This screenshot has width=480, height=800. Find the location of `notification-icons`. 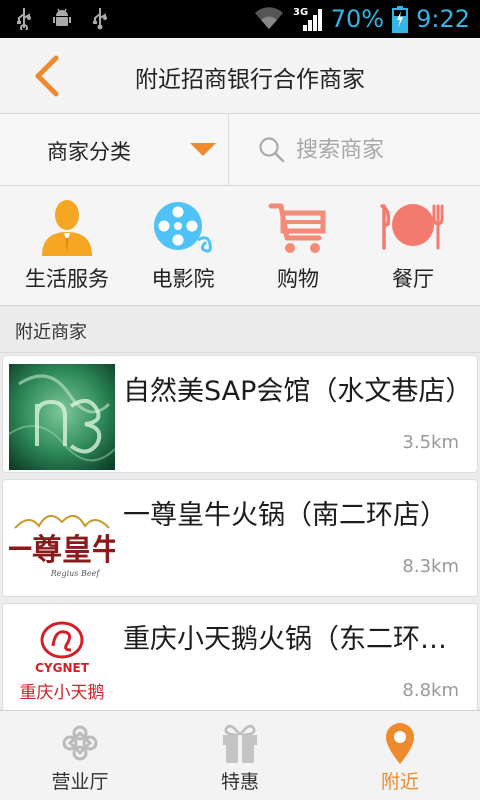

notification-icons is located at coordinates (62, 19).